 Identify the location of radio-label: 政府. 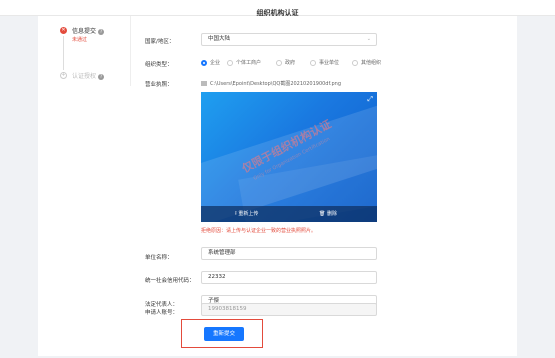
(290, 63).